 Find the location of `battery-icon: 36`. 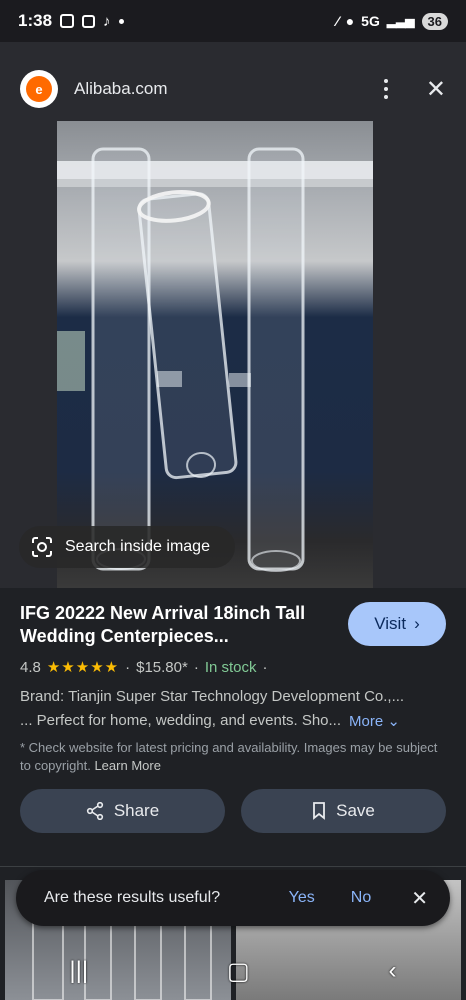

battery-icon: 36 is located at coordinates (434, 21).